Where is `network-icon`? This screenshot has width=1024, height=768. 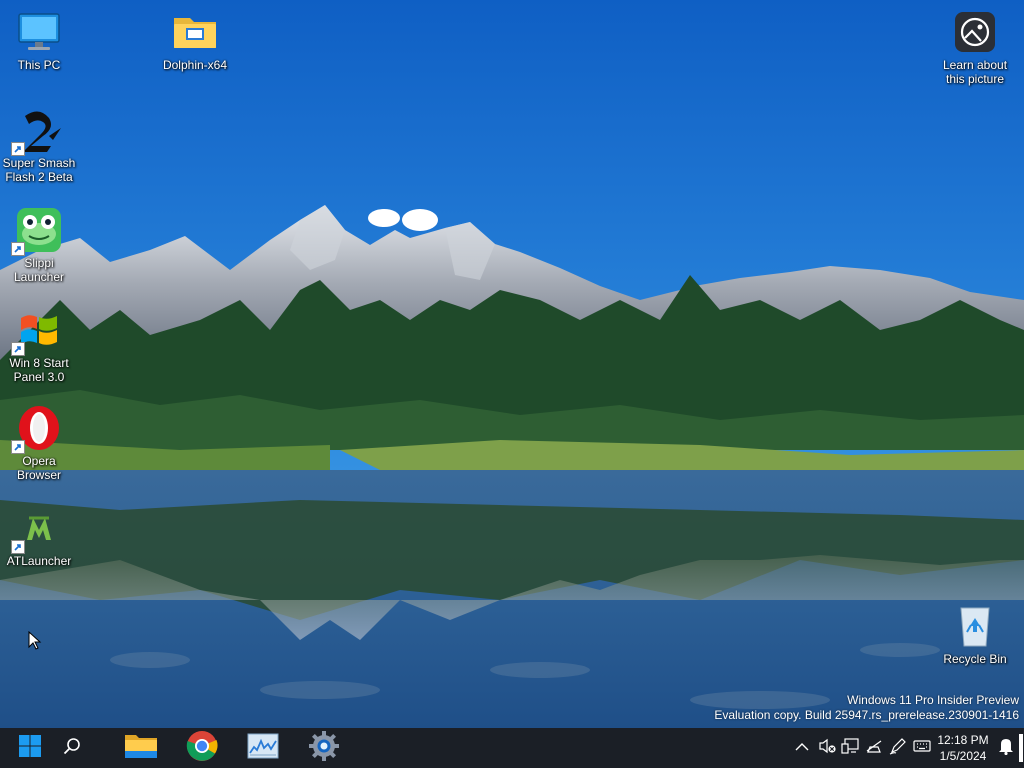
network-icon is located at coordinates (850, 748).